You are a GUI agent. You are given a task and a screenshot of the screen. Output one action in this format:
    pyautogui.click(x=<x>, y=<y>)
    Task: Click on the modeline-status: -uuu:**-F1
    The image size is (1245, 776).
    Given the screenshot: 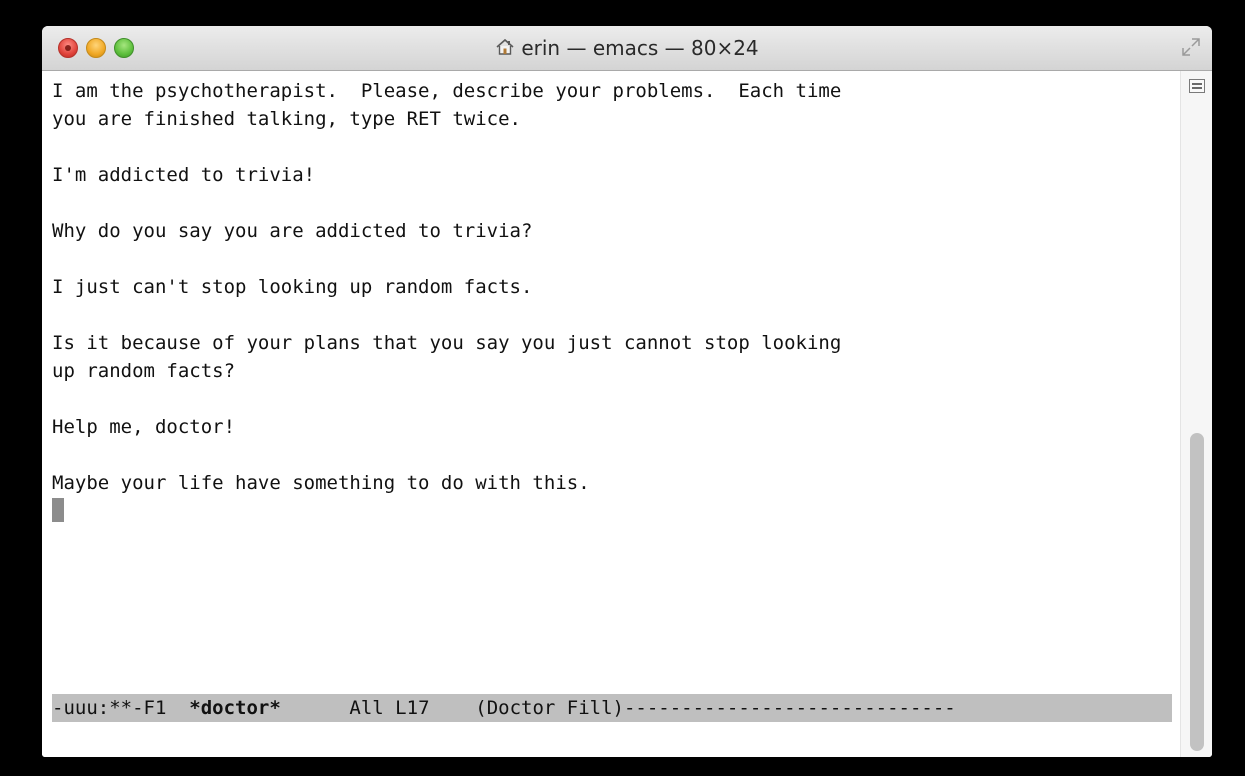 What is the action you would take?
    pyautogui.click(x=121, y=708)
    